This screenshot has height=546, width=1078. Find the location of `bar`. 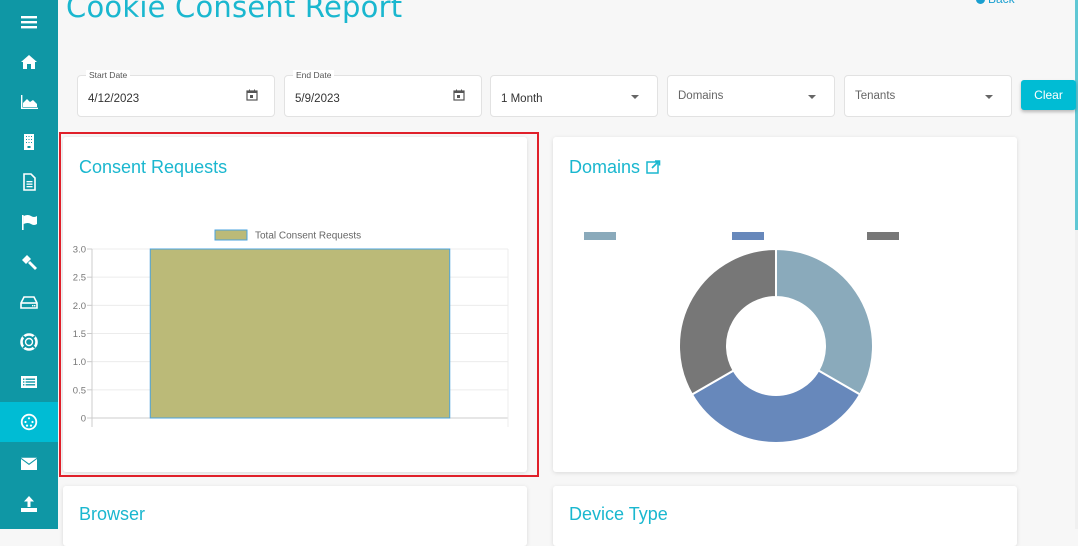

bar is located at coordinates (300, 333).